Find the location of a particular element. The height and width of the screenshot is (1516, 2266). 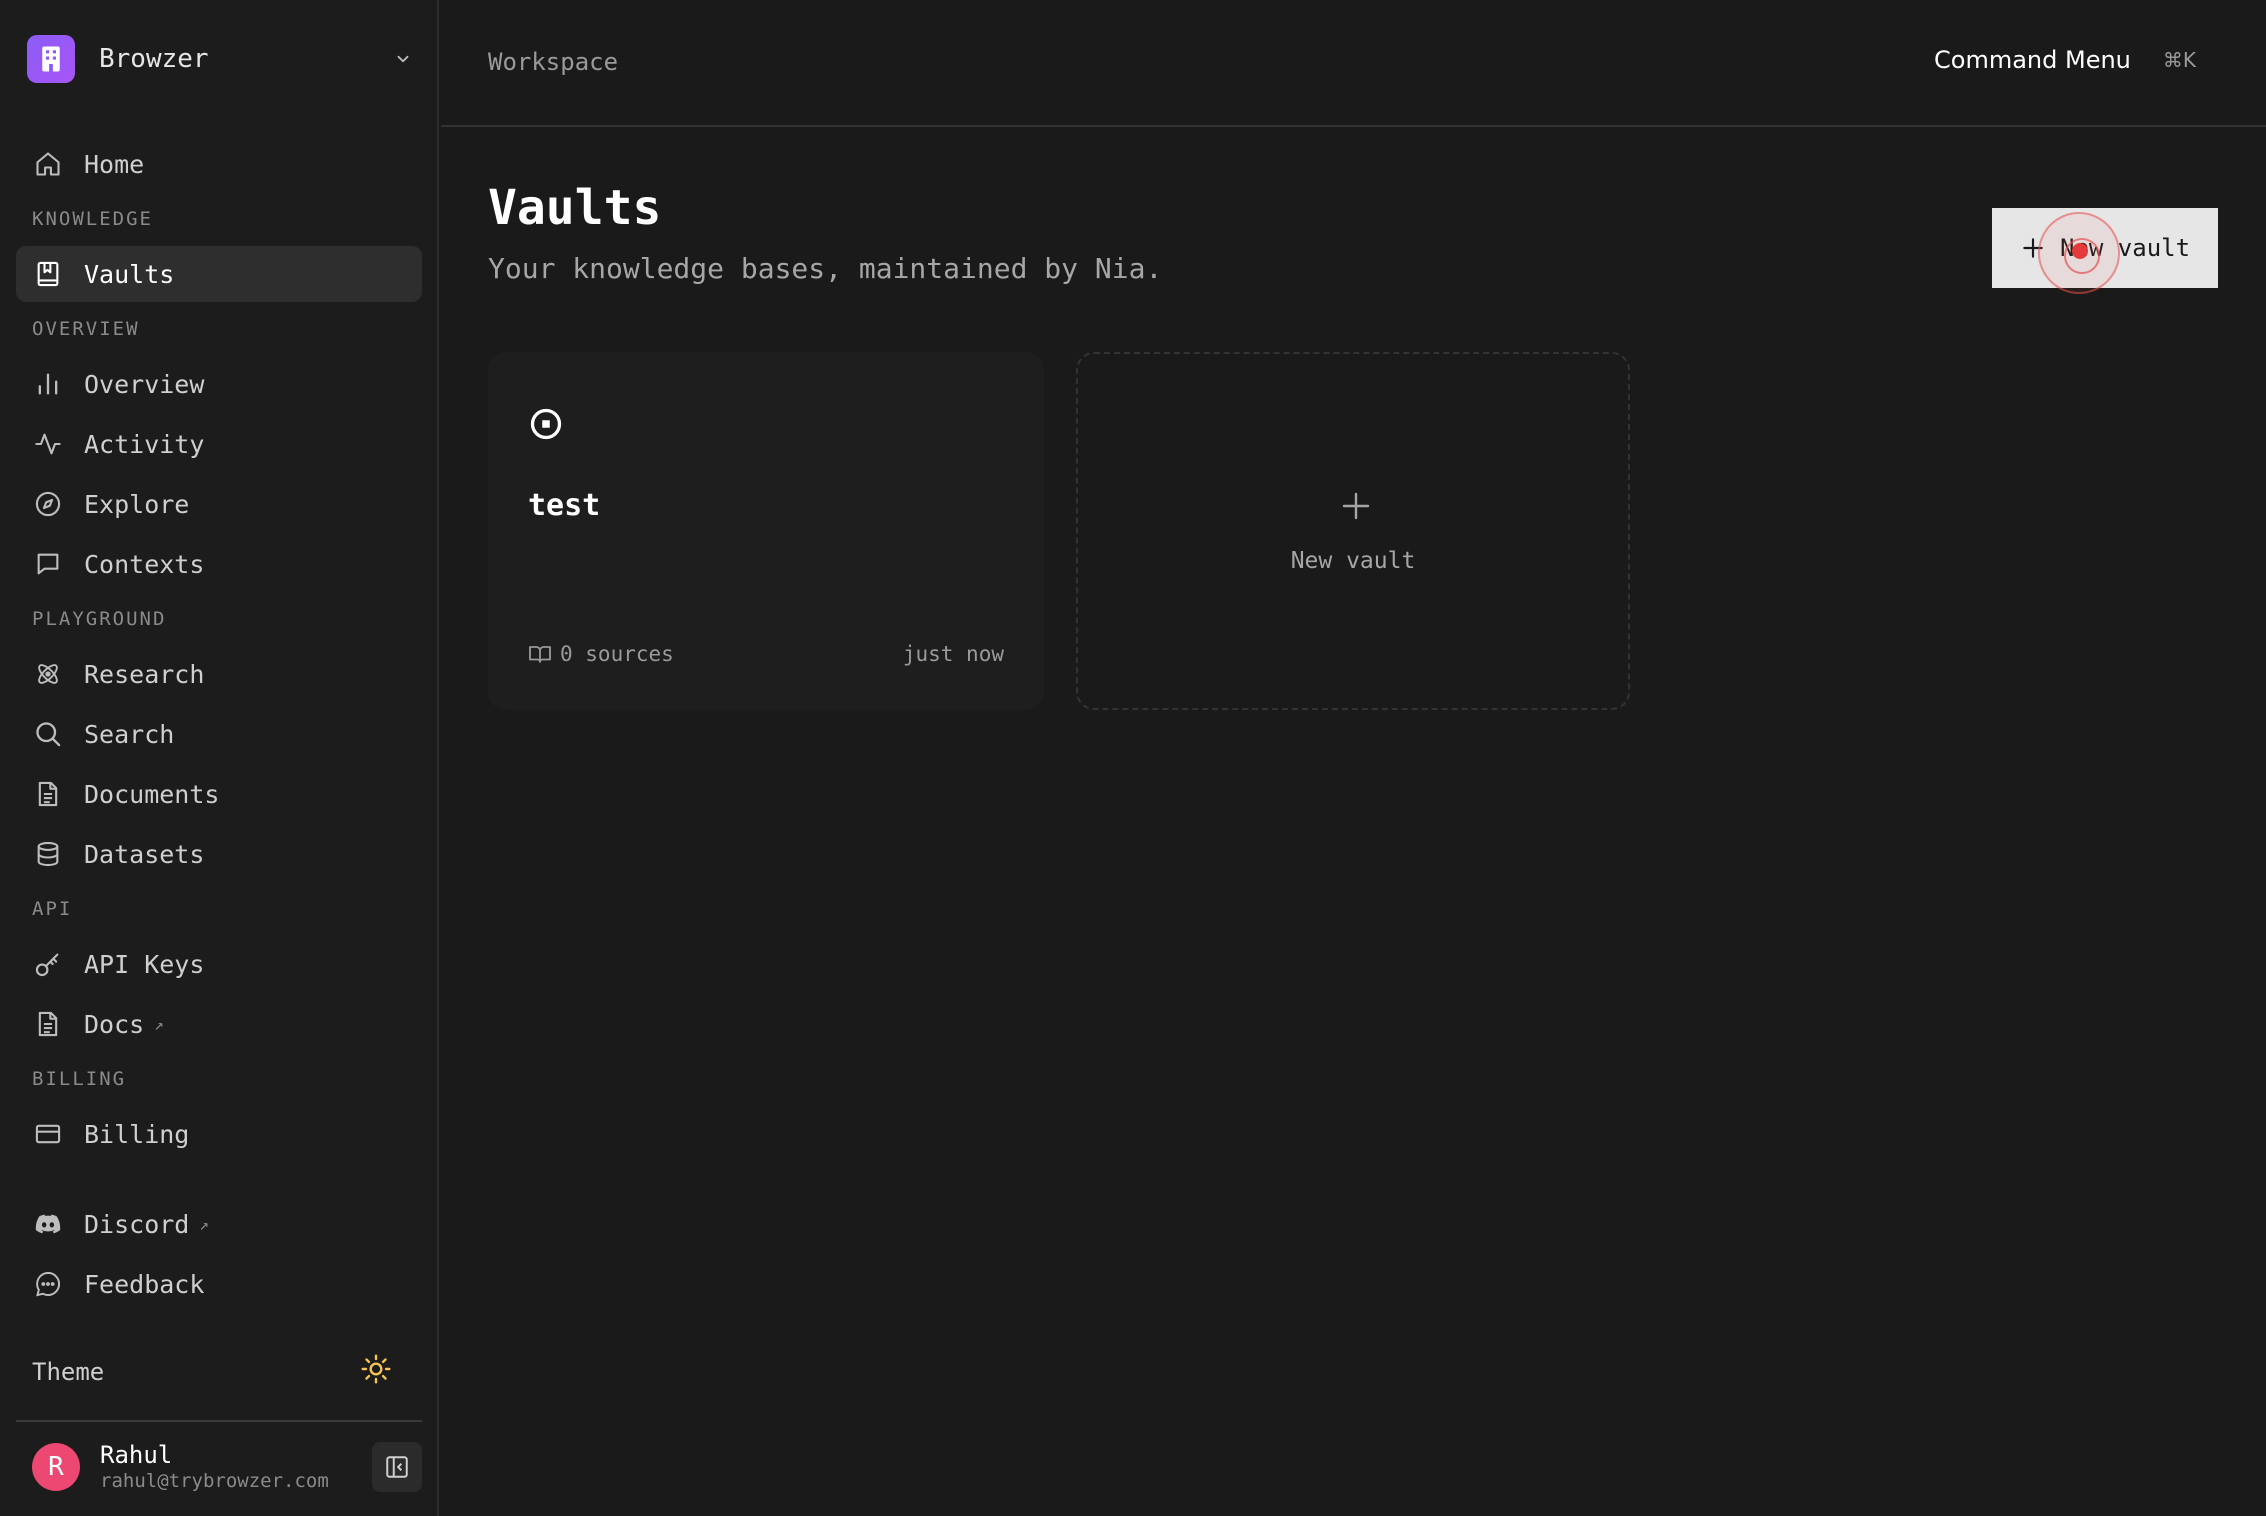

home-icon is located at coordinates (48, 164).